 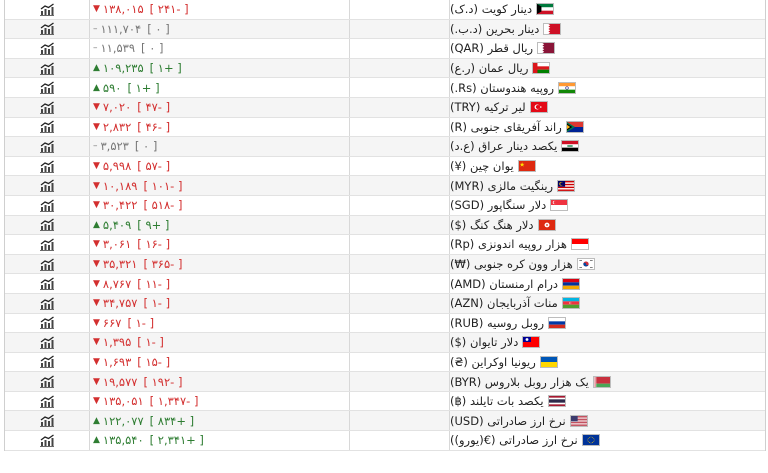 What do you see at coordinates (571, 283) in the screenshot?
I see `armenia-flag-icon` at bounding box center [571, 283].